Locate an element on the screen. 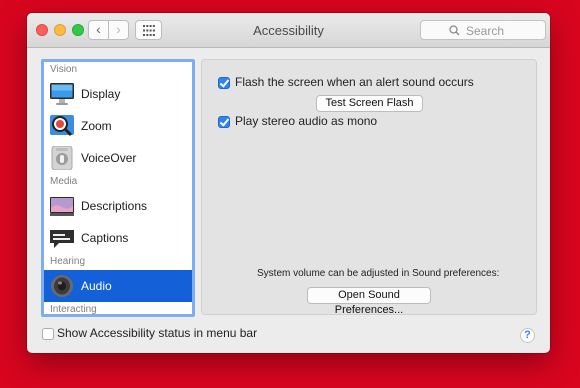 The image size is (580, 388). sidebar-item-display: Display is located at coordinates (118, 94).